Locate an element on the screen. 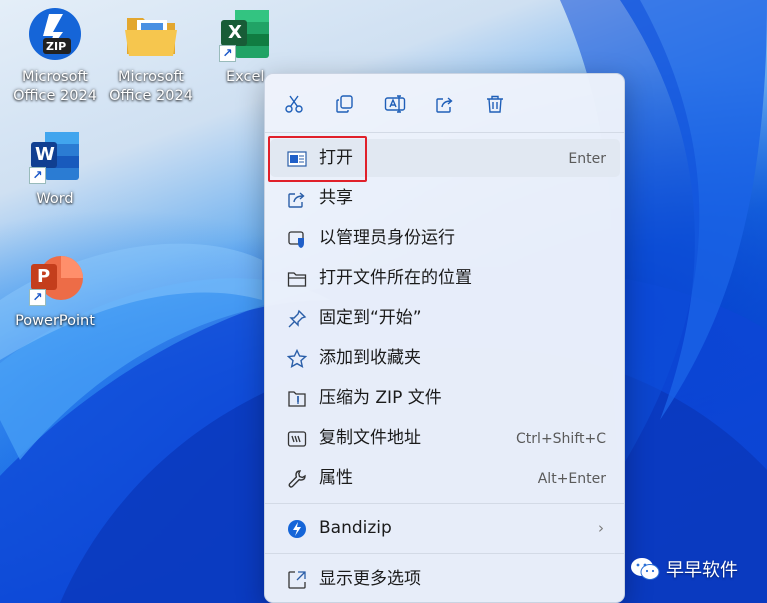  menu-item-open-file-location: 打开文件所在的位置 is located at coordinates (445, 278).